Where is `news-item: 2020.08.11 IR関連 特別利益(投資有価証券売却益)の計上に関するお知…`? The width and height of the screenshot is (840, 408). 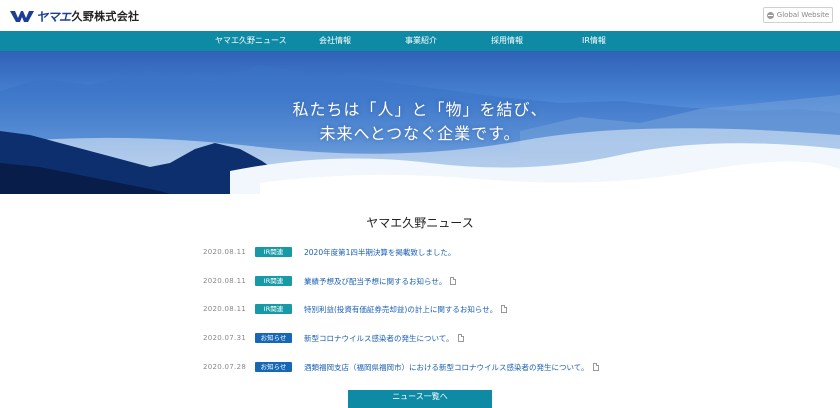 news-item: 2020.08.11 IR関連 特別利益(投資有価証券売却益)の計上に関するお知… is located at coordinates (355, 309).